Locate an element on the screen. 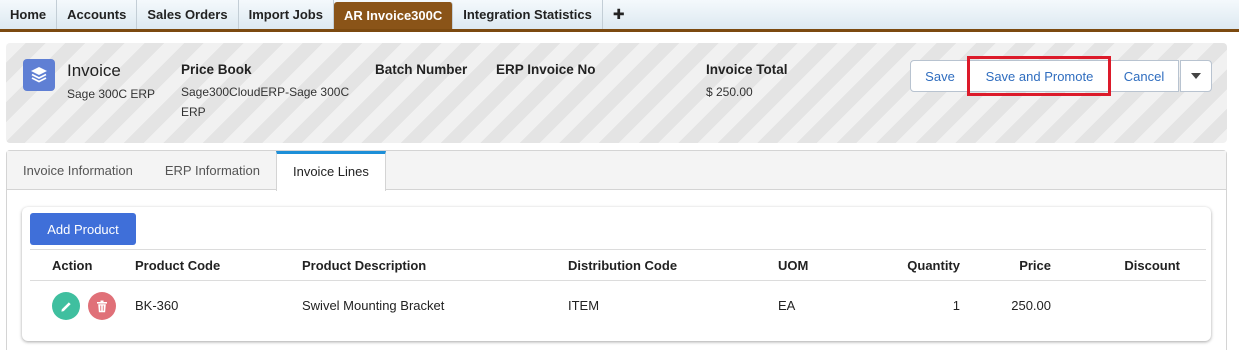 Image resolution: width=1239 pixels, height=350 pixels. field-value: $ 250.00 is located at coordinates (729, 92).